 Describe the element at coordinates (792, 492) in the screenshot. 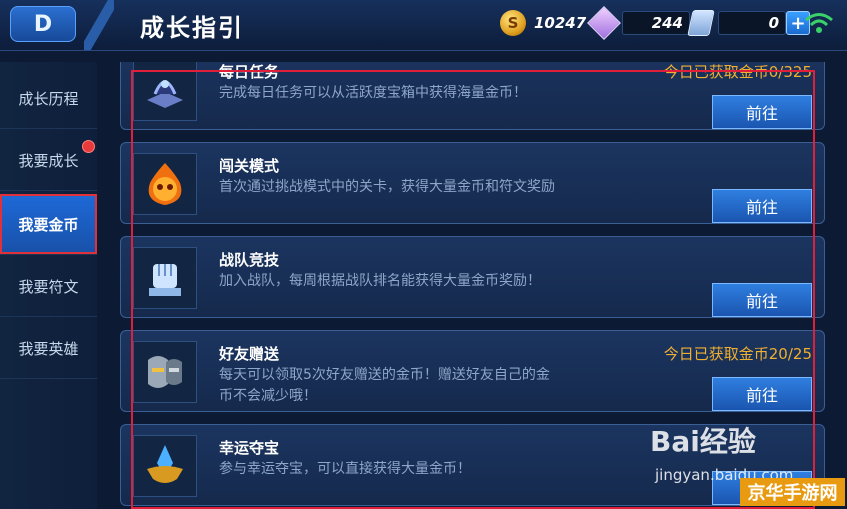

I see `watermark-site: 京华手游网` at that location.